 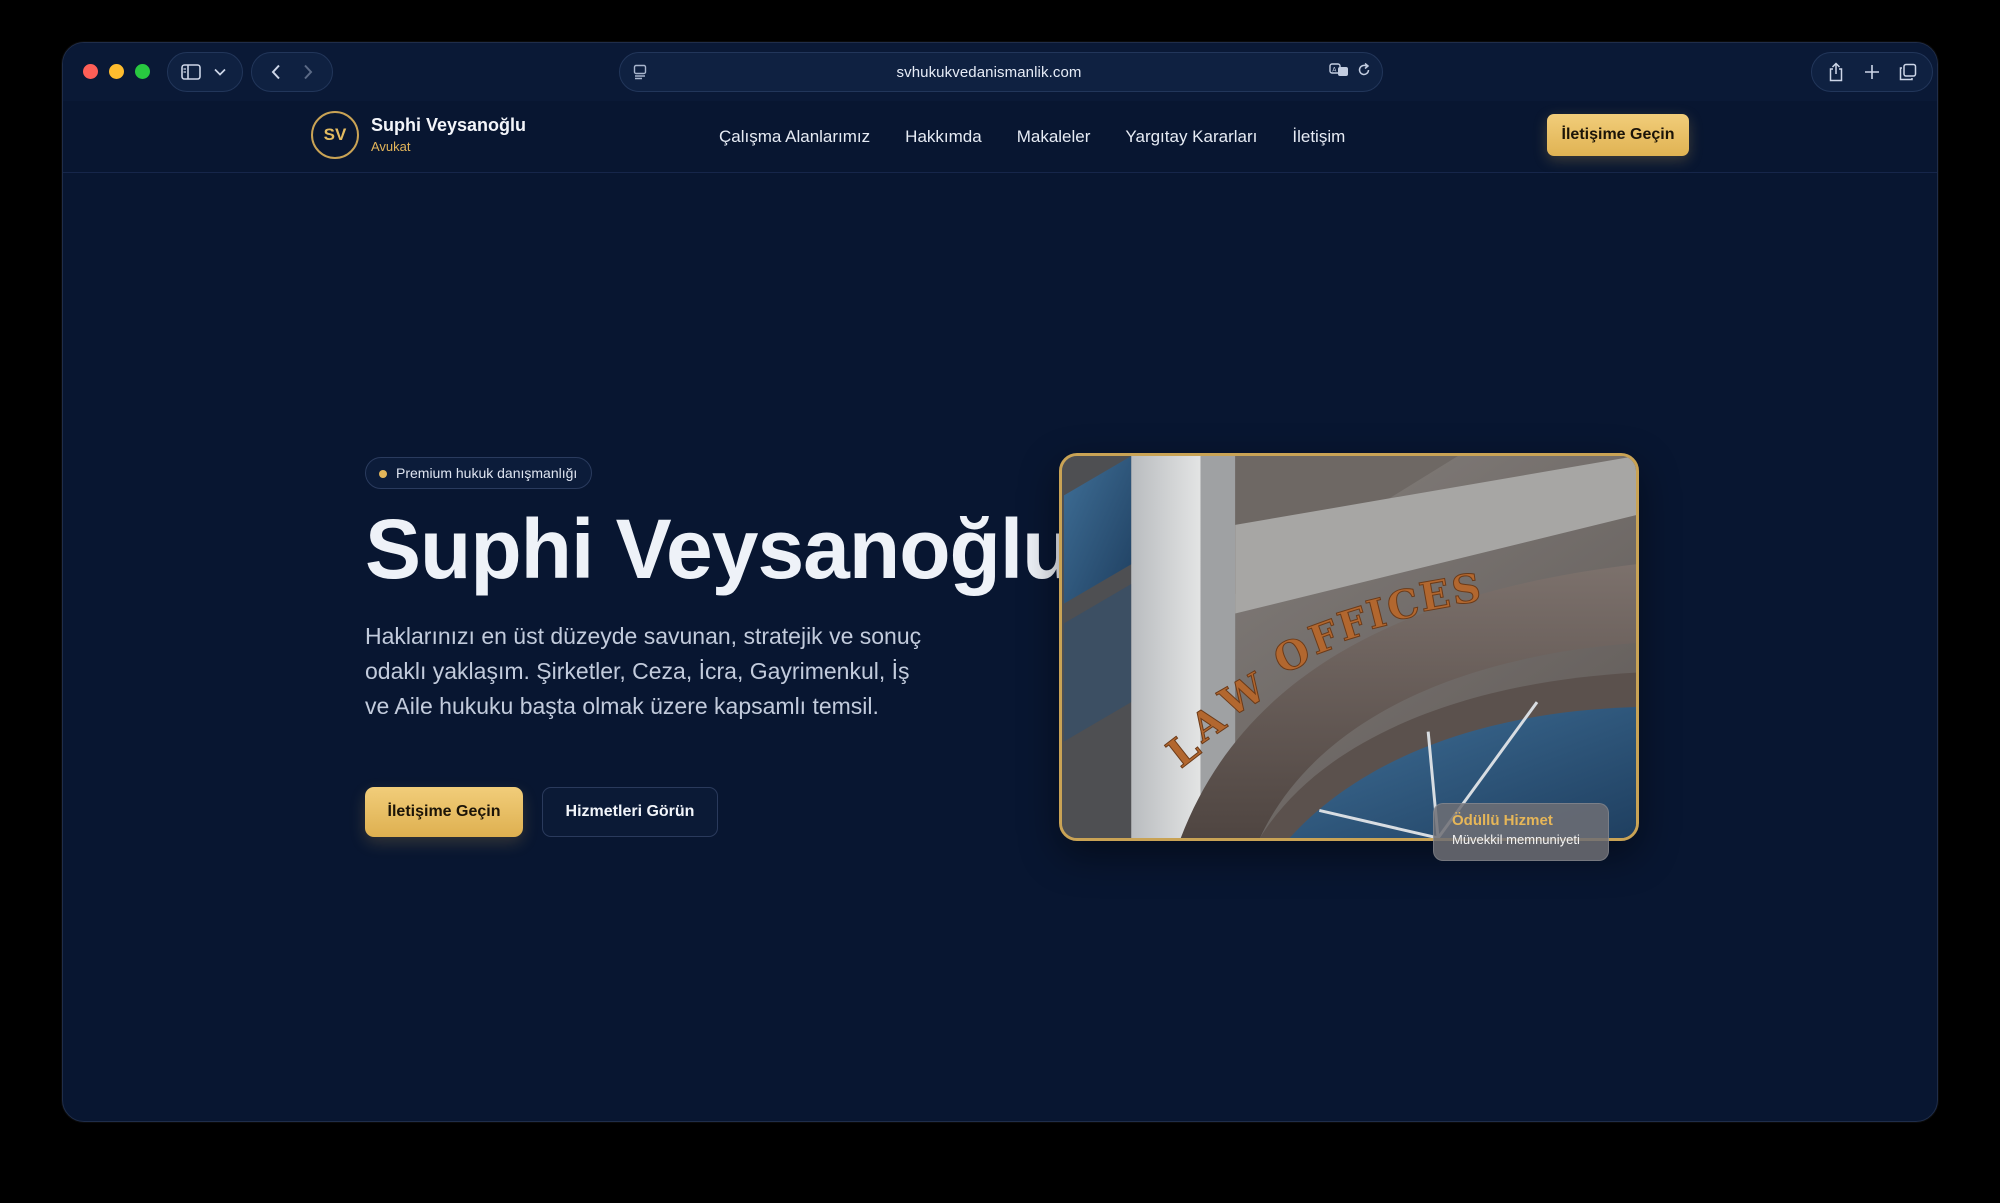 What do you see at coordinates (487, 473) in the screenshot?
I see `badge-label: Premium hukuk danışmanlığı` at bounding box center [487, 473].